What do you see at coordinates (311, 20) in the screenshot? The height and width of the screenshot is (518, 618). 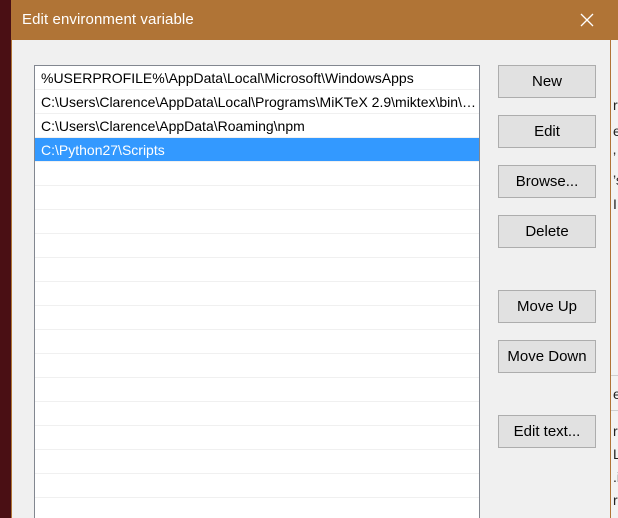 I see `dialog-titlebar: Edit environment variable` at bounding box center [311, 20].